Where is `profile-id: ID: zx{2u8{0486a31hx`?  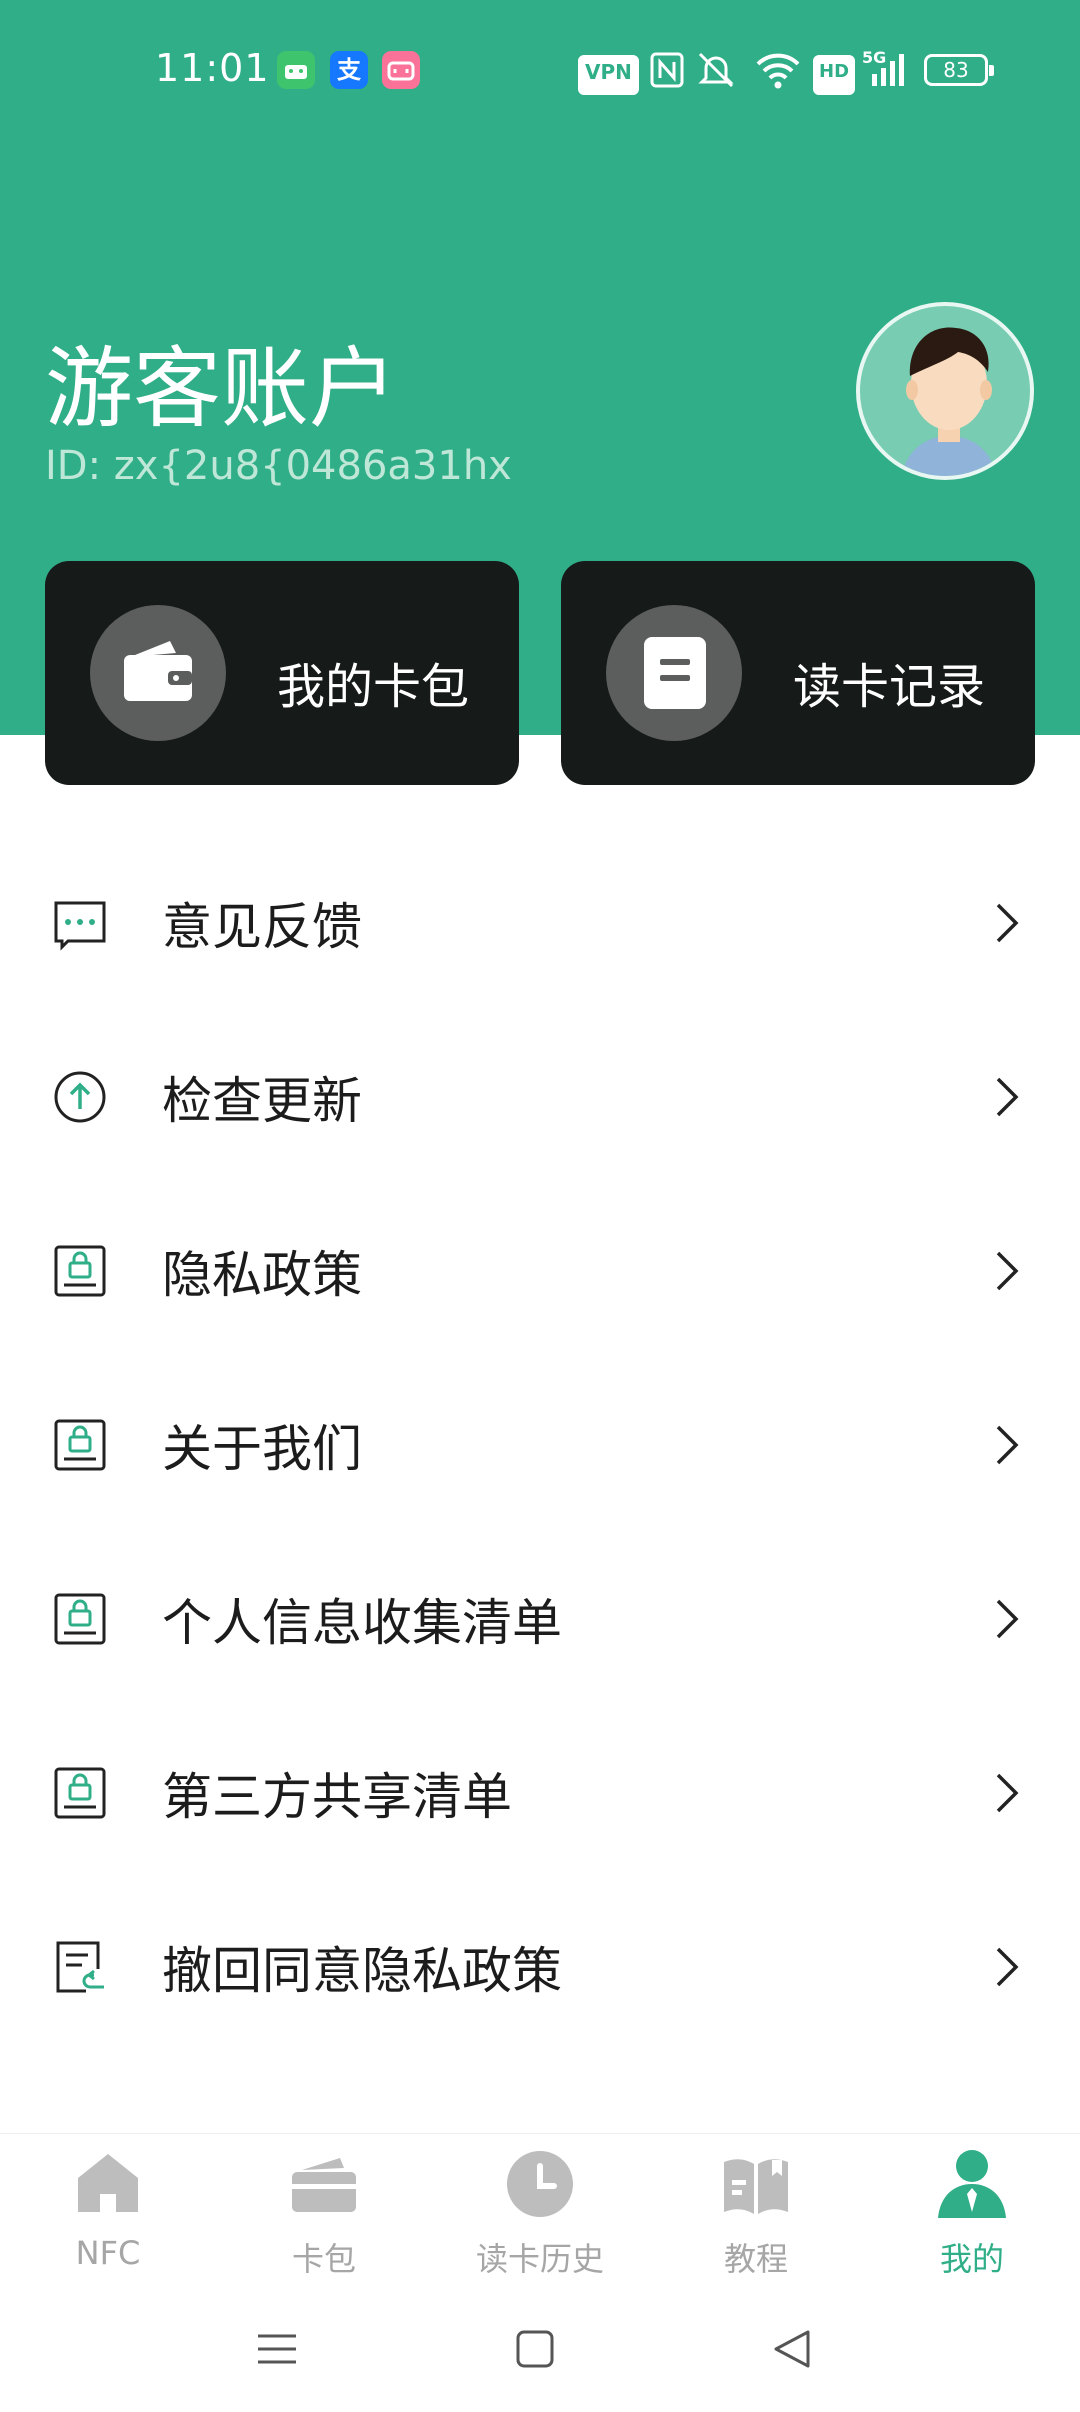 profile-id: ID: zx{2u8{0486a31hx is located at coordinates (278, 466).